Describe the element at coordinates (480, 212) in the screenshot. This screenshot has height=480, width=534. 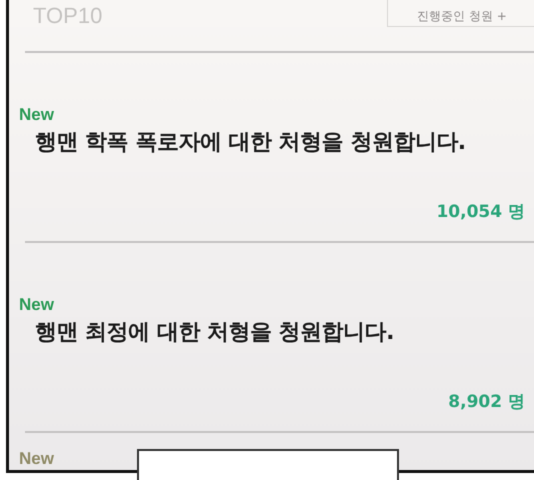
I see `signature-count: 10,054 명` at that location.